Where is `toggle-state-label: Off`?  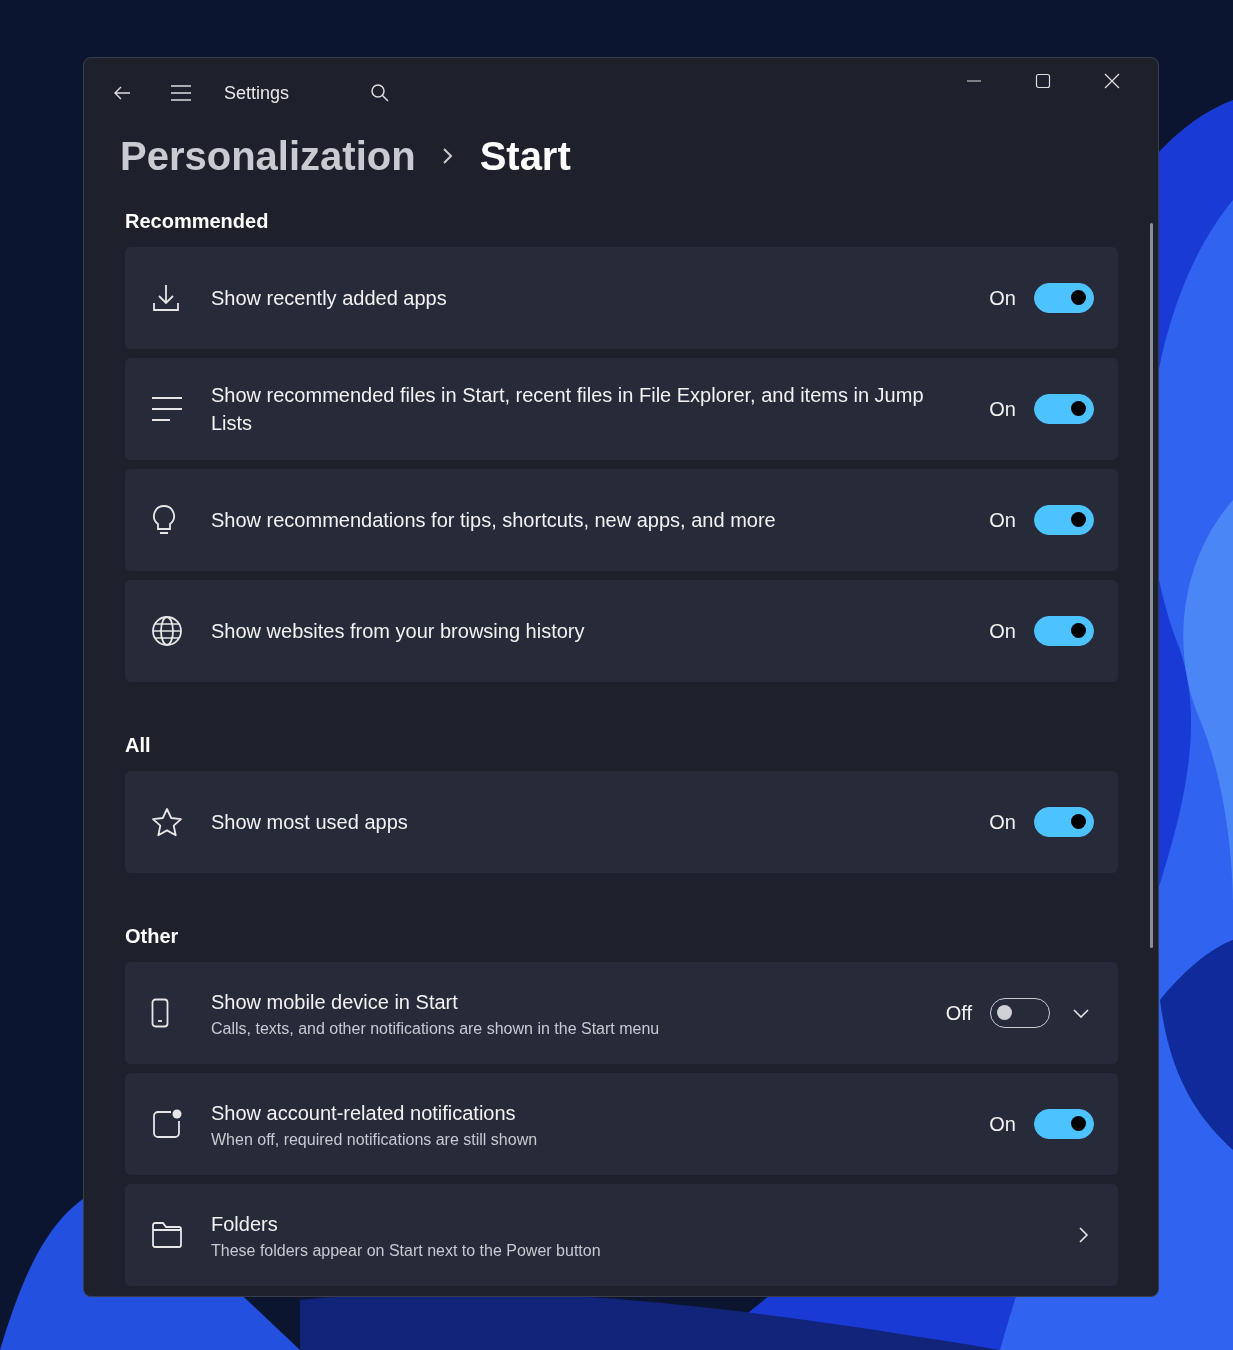 toggle-state-label: Off is located at coordinates (958, 1013).